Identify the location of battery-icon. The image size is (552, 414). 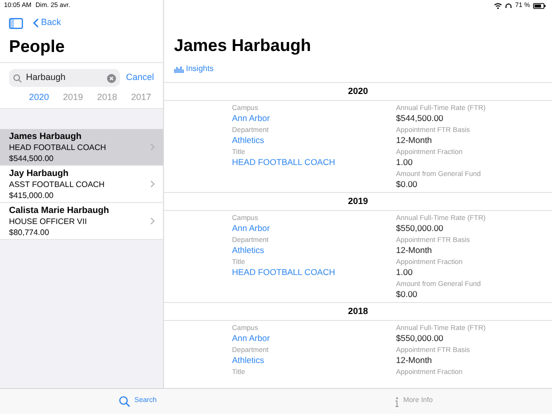
(539, 6).